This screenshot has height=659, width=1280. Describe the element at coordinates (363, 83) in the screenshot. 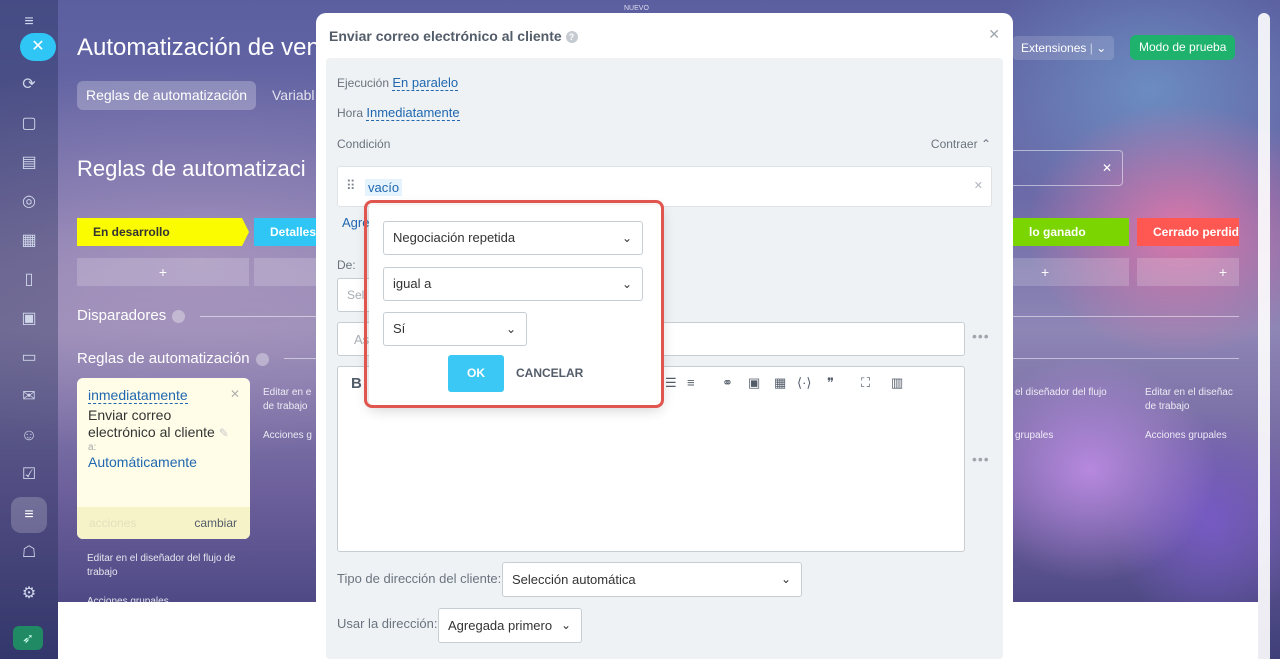

I see `execution-label: Ejecución` at that location.